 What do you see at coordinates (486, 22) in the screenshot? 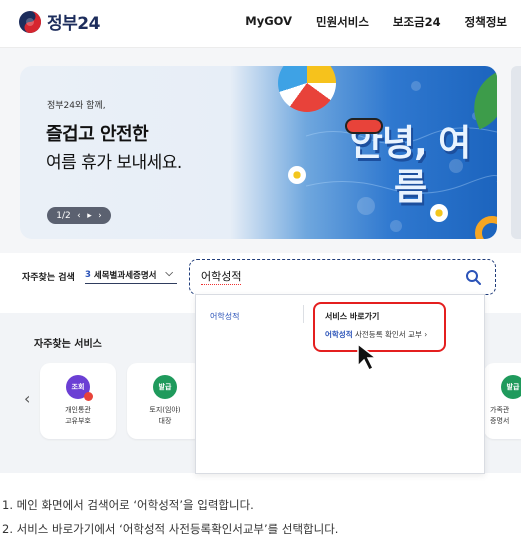
I see `nav-policy-info: 정책정보` at bounding box center [486, 22].